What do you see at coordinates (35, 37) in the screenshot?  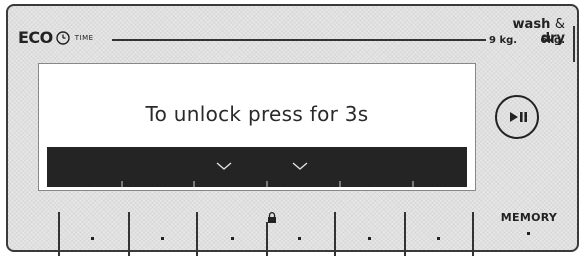 I see `eco-logo-text: ECO` at bounding box center [35, 37].